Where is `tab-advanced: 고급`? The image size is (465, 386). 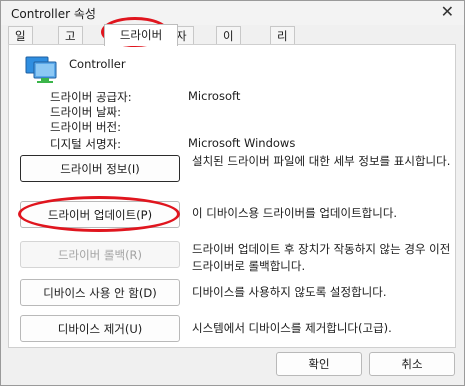 tab-advanced: 고급 is located at coordinates (70, 43).